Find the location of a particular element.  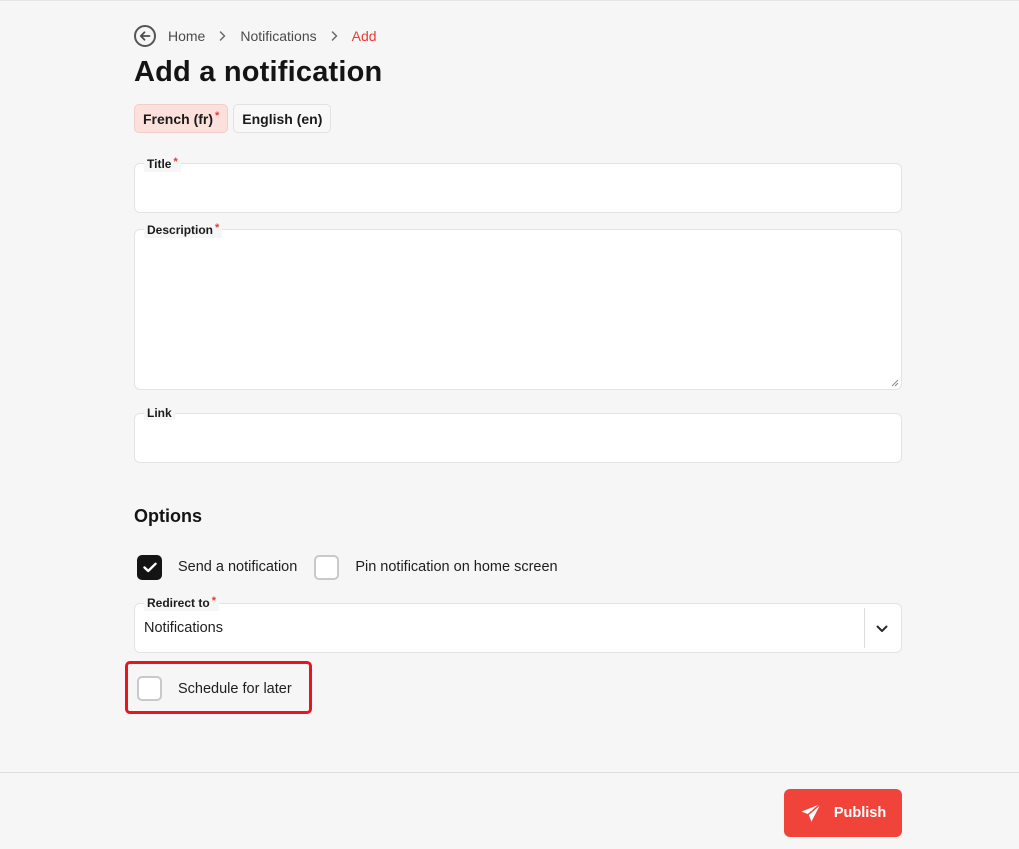

redirect-label-text: Redirect to is located at coordinates (178, 603).